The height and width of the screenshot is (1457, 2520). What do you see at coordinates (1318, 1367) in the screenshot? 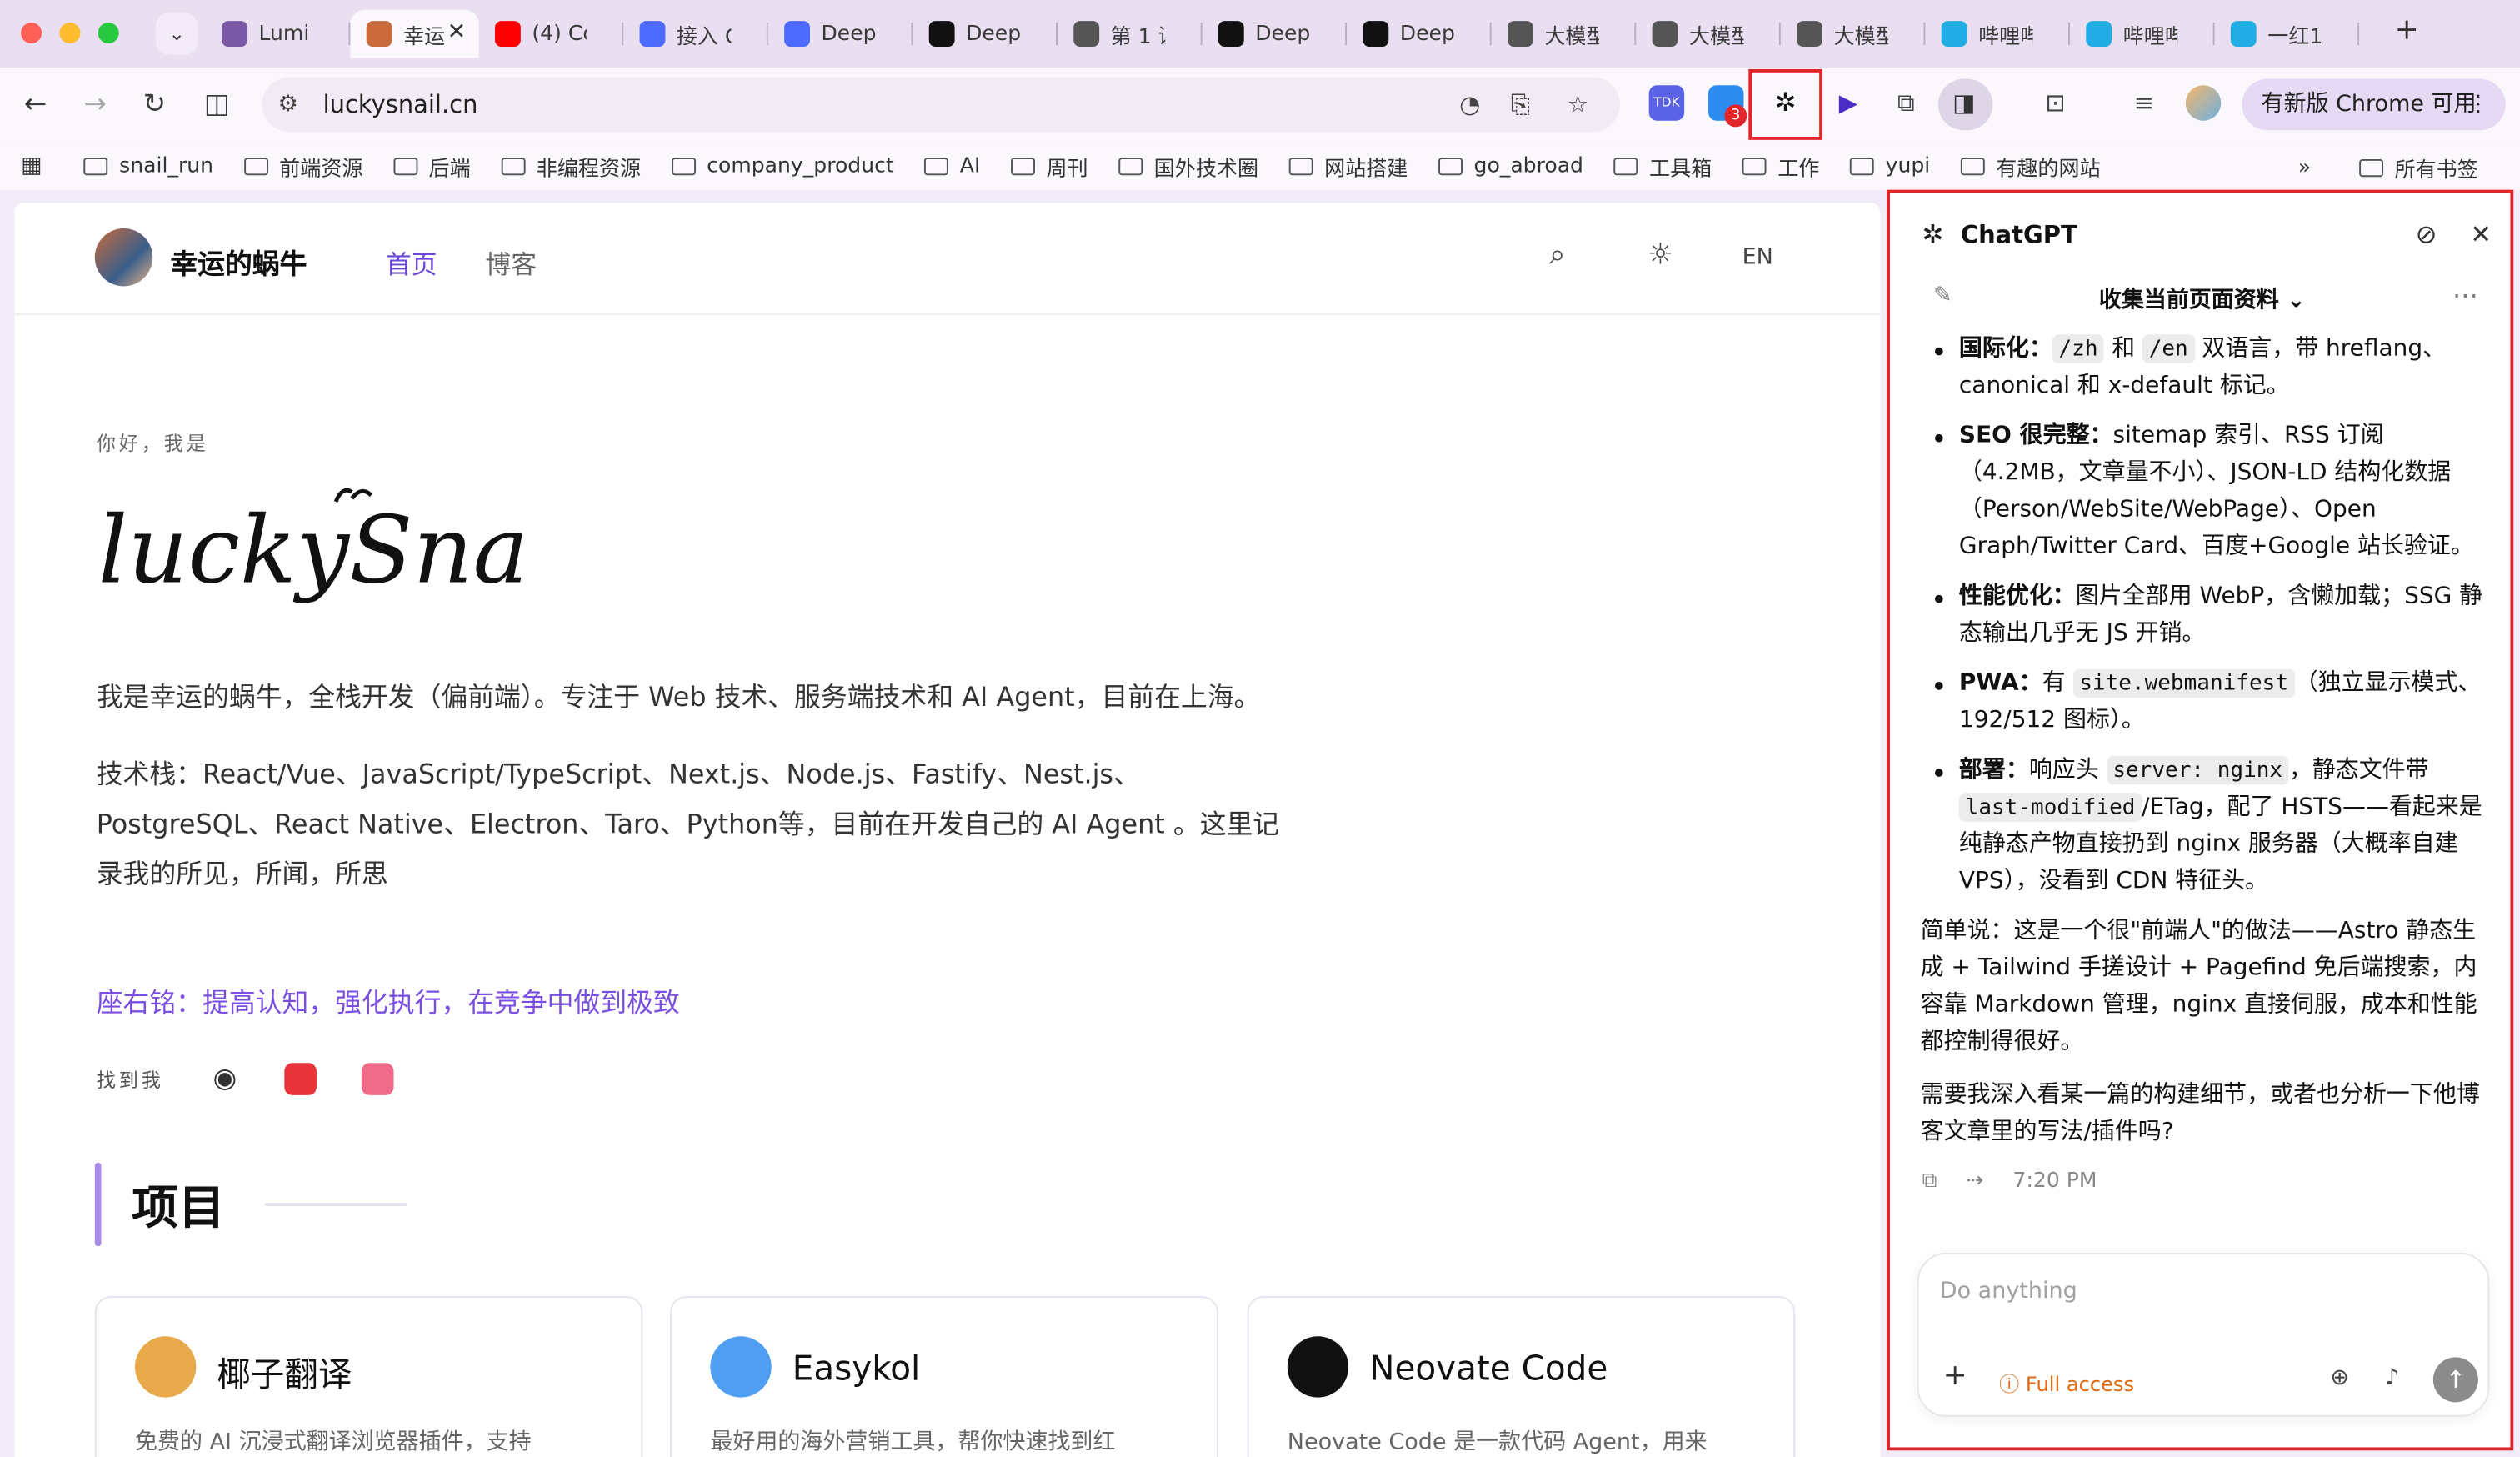
I see `project-logo-icon` at bounding box center [1318, 1367].